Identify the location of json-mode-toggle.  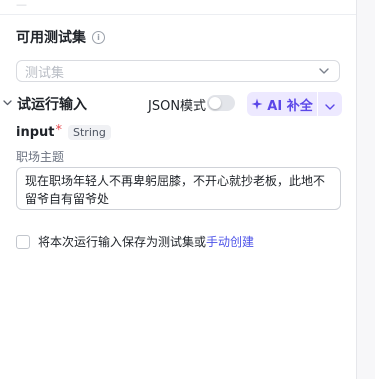
(221, 103).